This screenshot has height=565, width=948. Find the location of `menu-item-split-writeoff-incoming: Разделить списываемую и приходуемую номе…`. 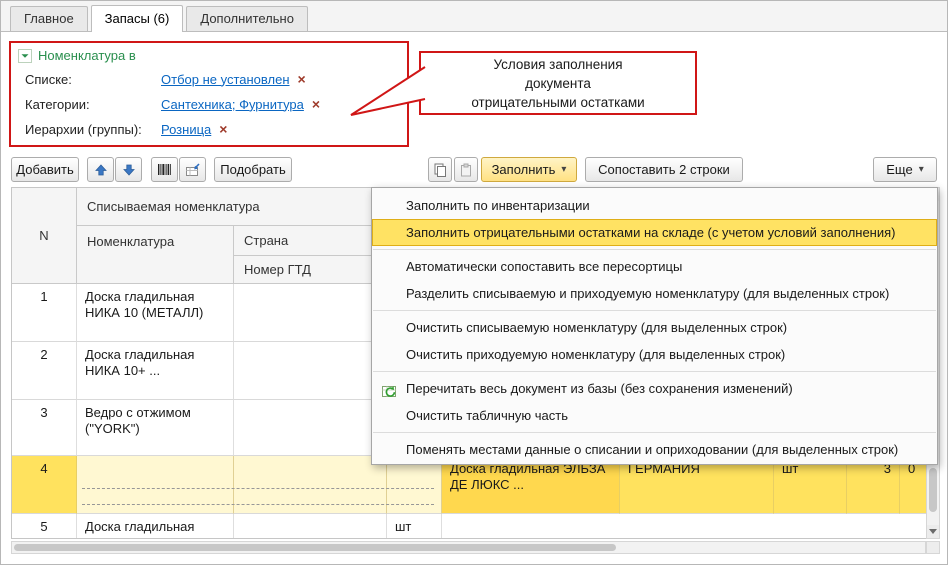

menu-item-split-writeoff-incoming: Разделить списываемую и приходуемую номе… is located at coordinates (654, 293).